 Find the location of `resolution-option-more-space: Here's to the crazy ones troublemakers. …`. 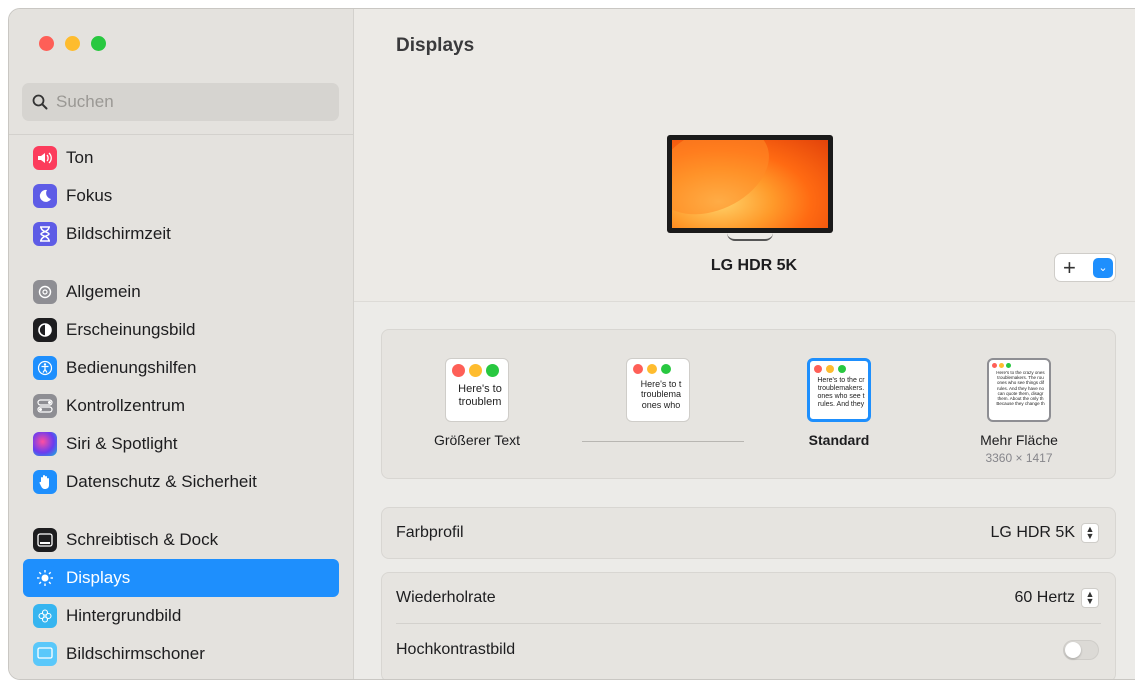

resolution-option-more-space: Here's to the crazy ones troublemakers. … is located at coordinates (1019, 411).